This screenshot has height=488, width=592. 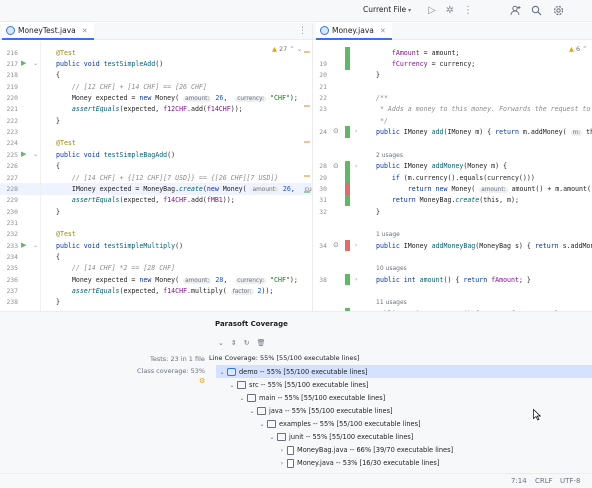 I want to click on code-line: 231, so click(x=156, y=222).